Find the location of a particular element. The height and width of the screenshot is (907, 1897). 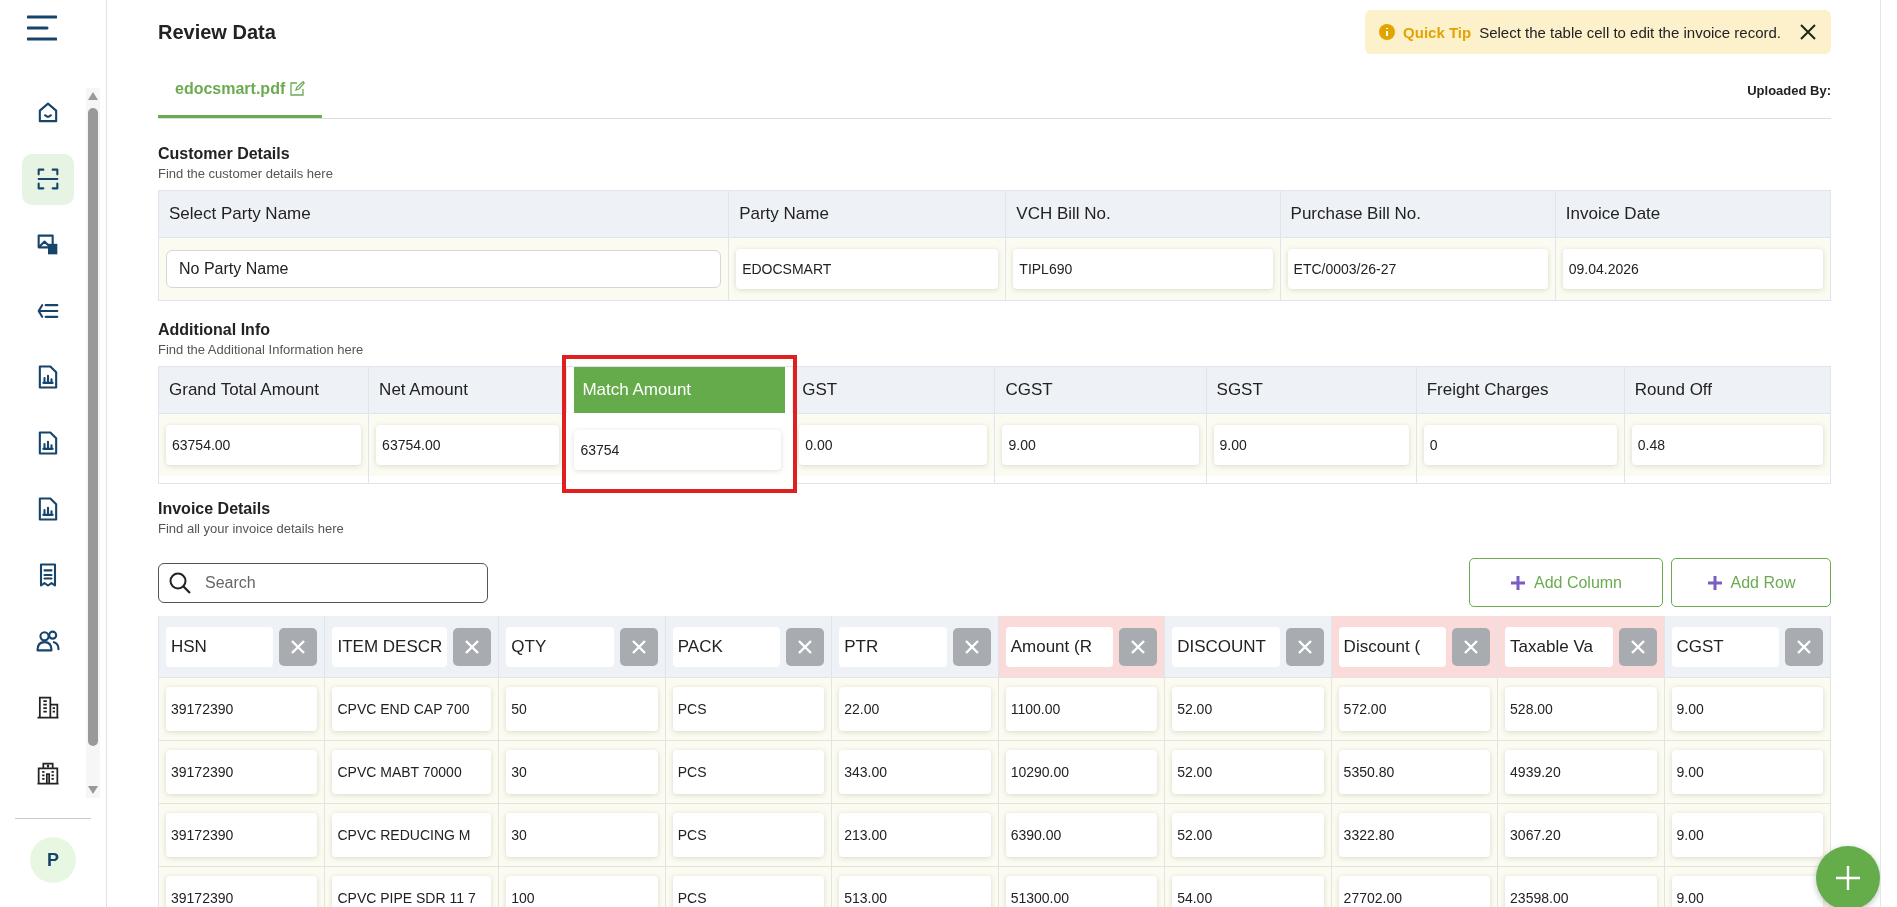

search-field: Search is located at coordinates (323, 582).